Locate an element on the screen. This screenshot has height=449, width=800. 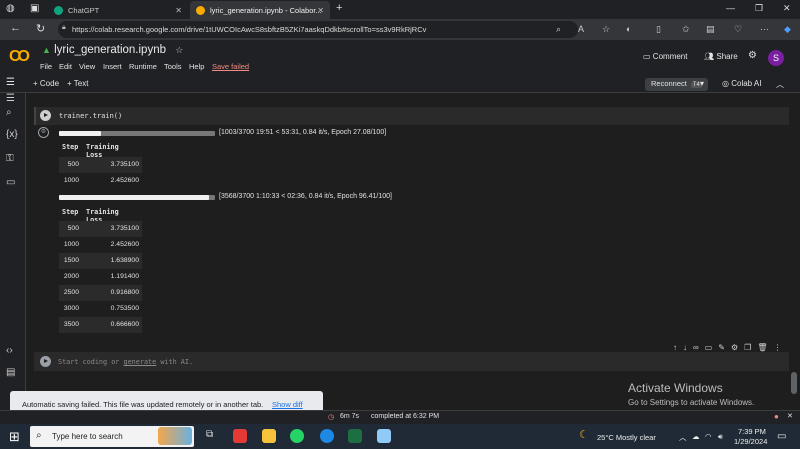
cell-placeholder: Start coding or generate with AI. is located at coordinates (125, 362).